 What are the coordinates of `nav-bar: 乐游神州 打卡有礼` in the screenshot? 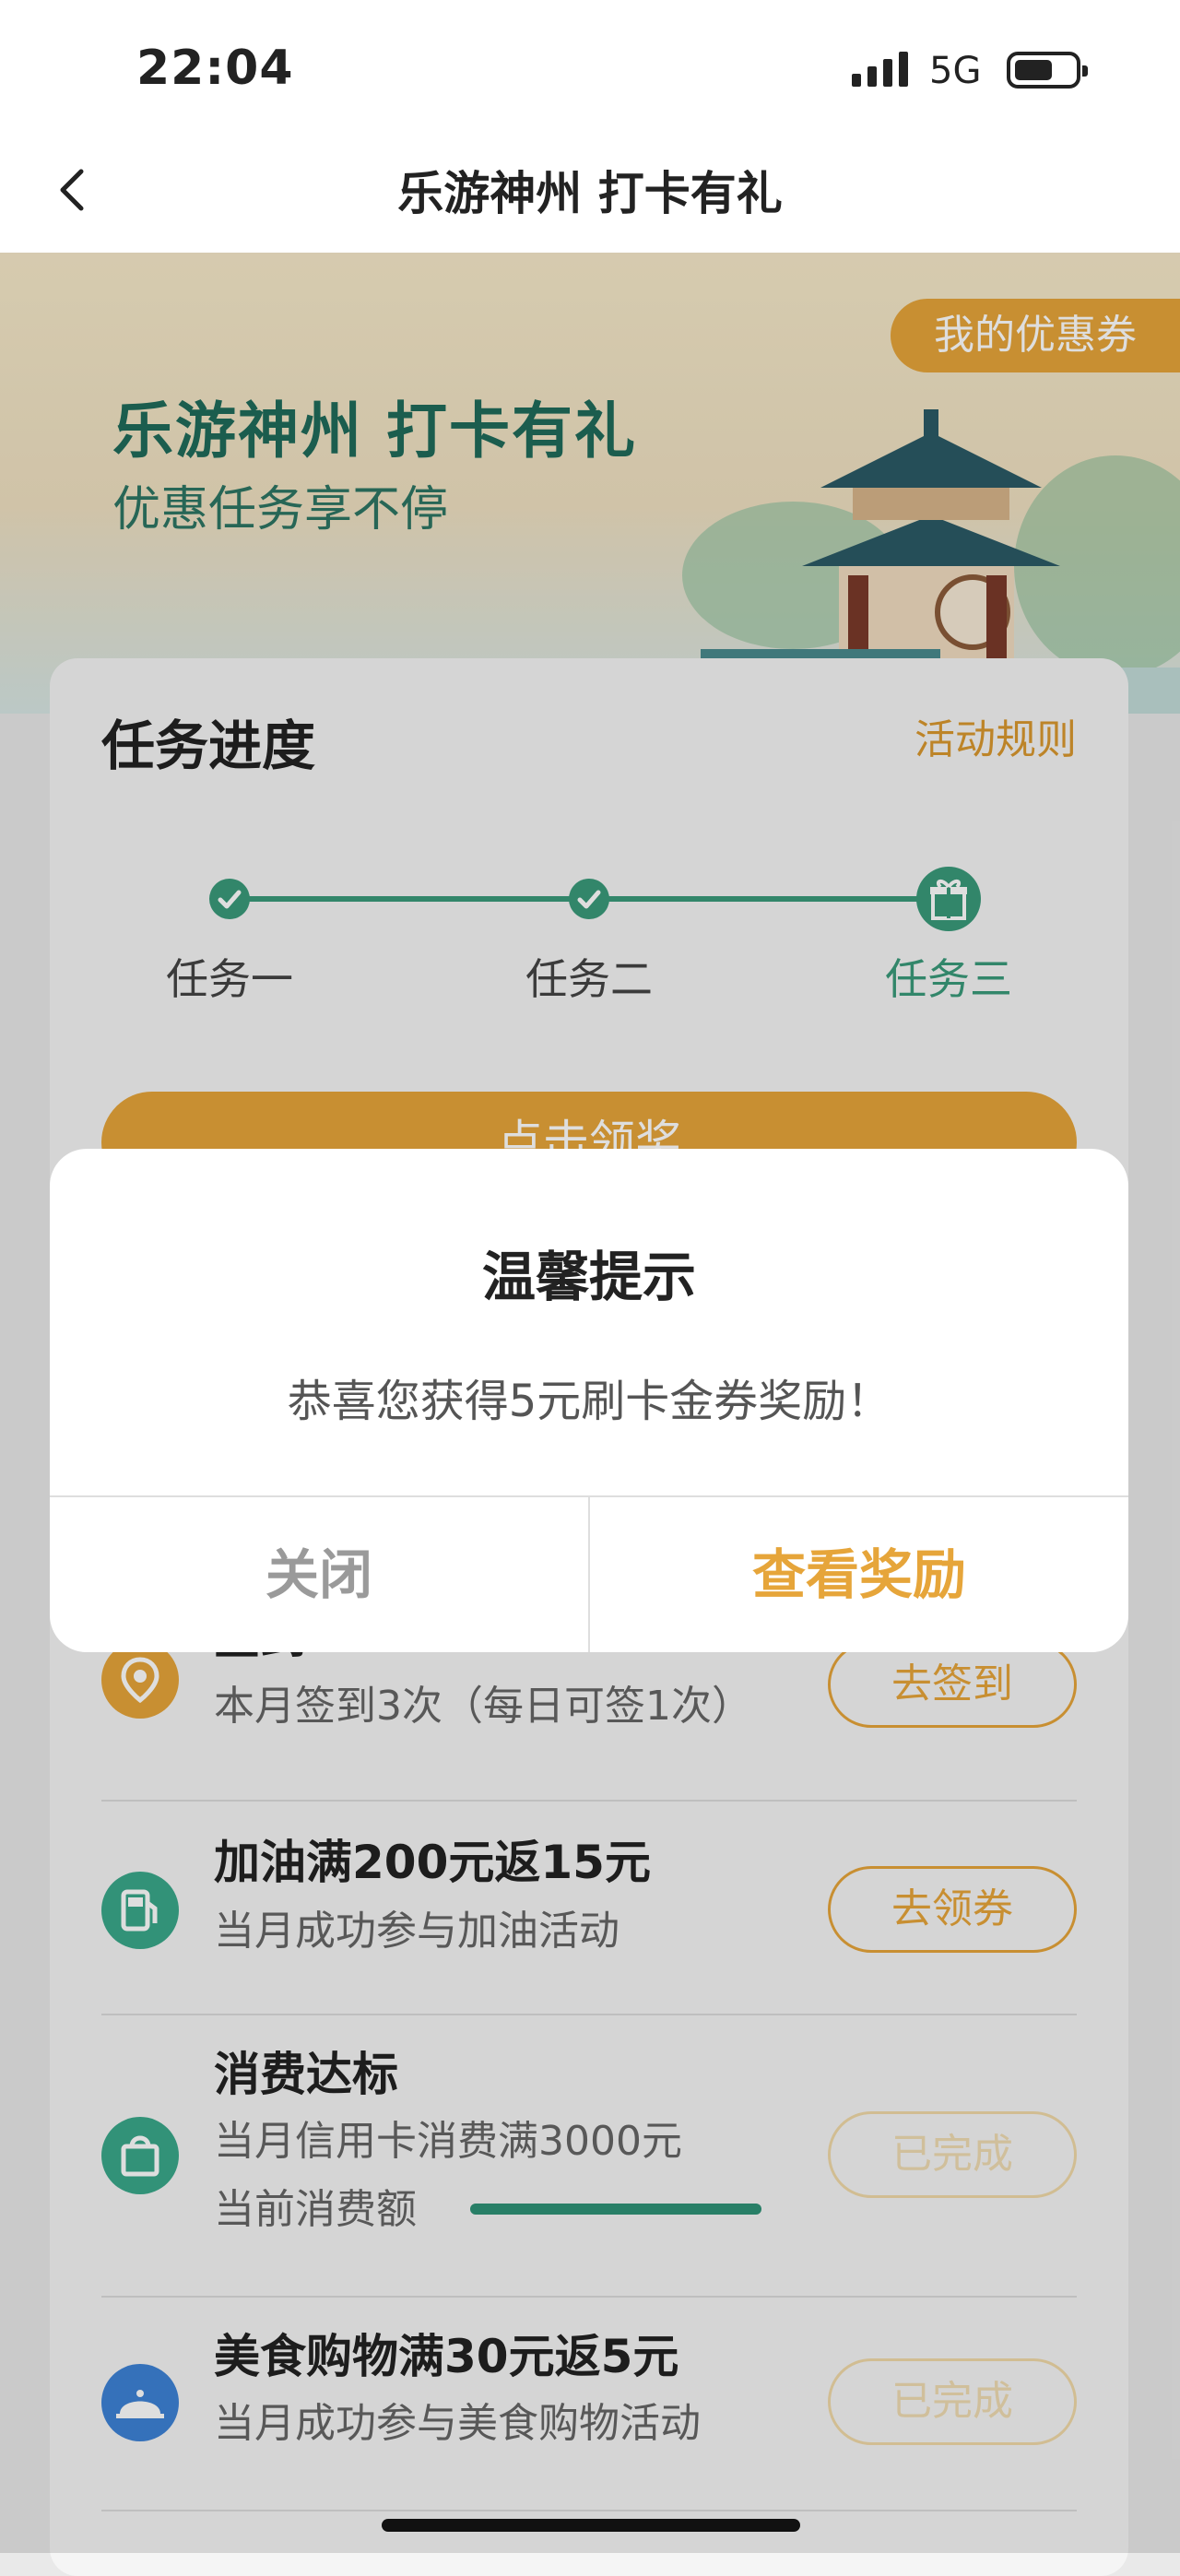 It's located at (590, 195).